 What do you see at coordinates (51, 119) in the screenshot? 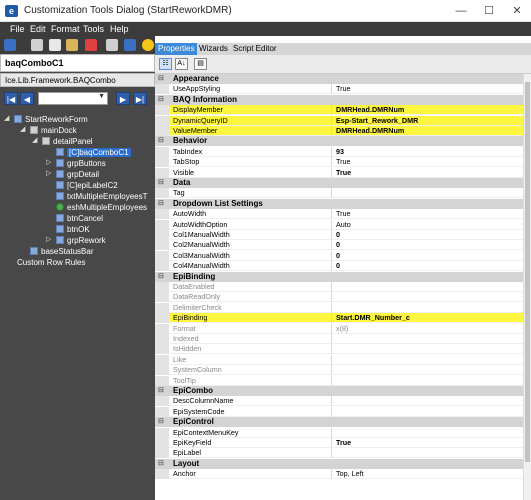
I see `tree-item-startreworkform: StartReworkForm` at bounding box center [51, 119].